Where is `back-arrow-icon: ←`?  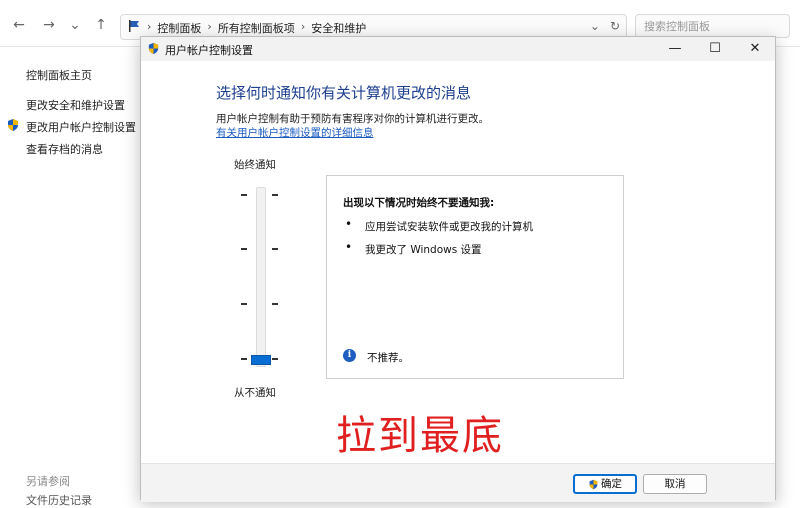
back-arrow-icon: ← is located at coordinates (19, 25).